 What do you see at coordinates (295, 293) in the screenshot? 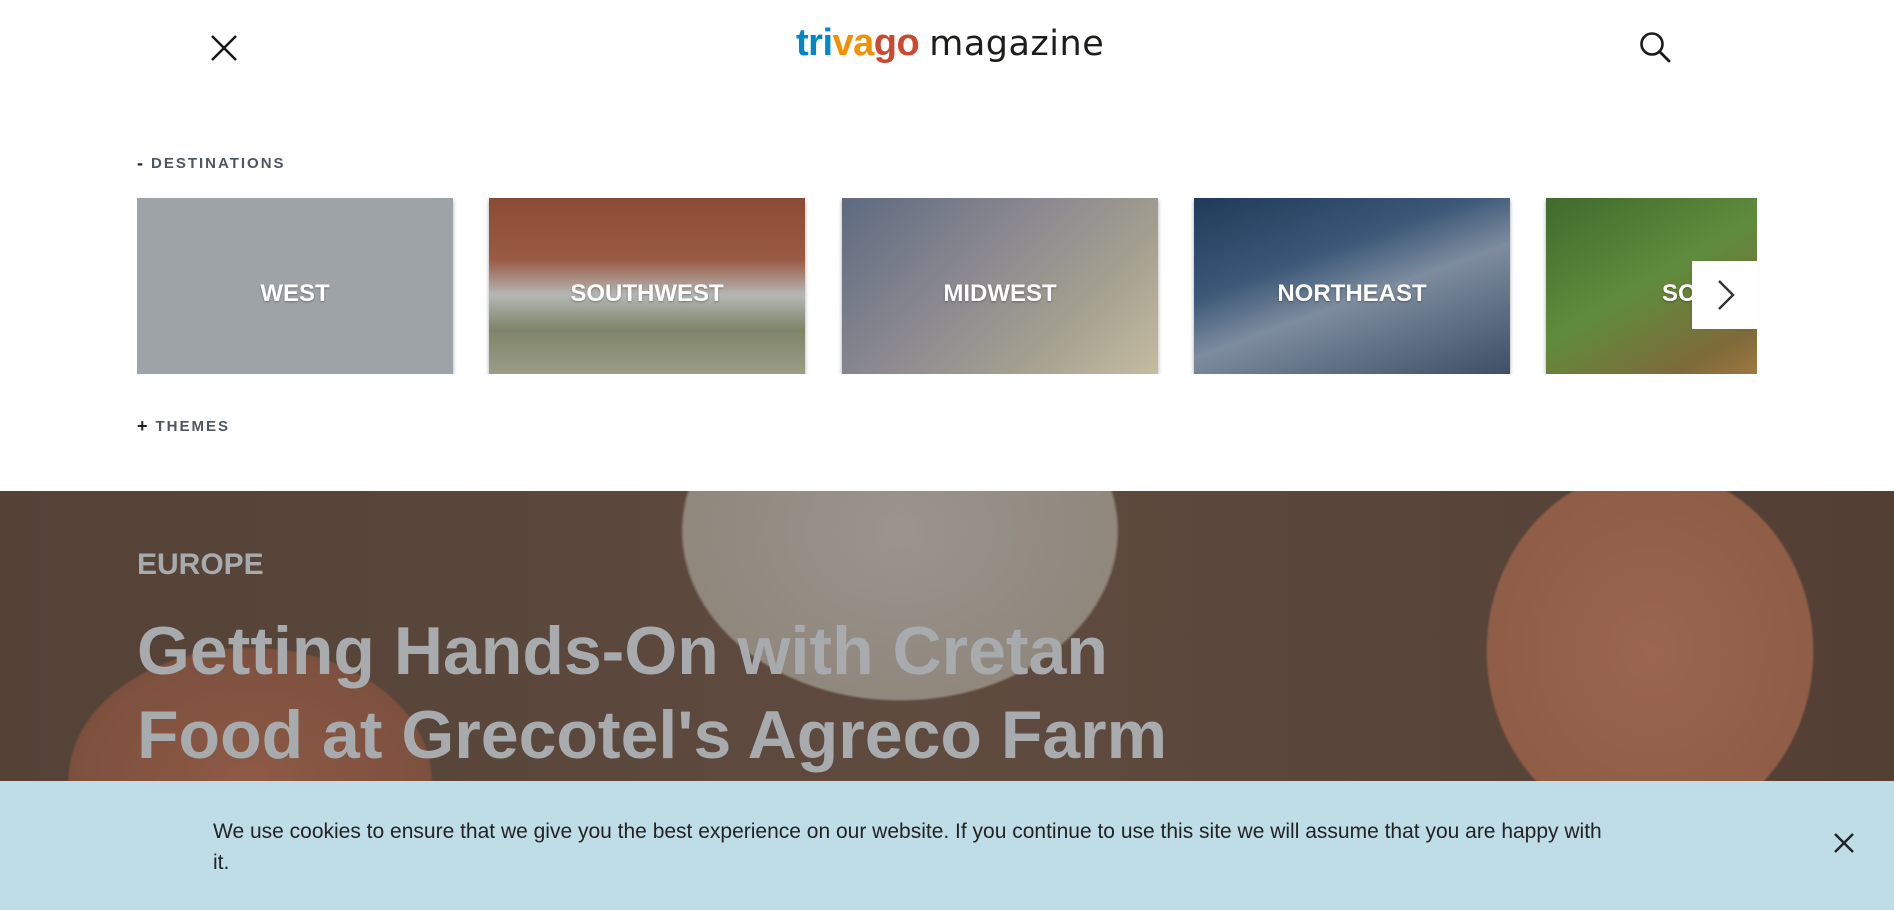
I see `destination-card-label: WEST` at bounding box center [295, 293].